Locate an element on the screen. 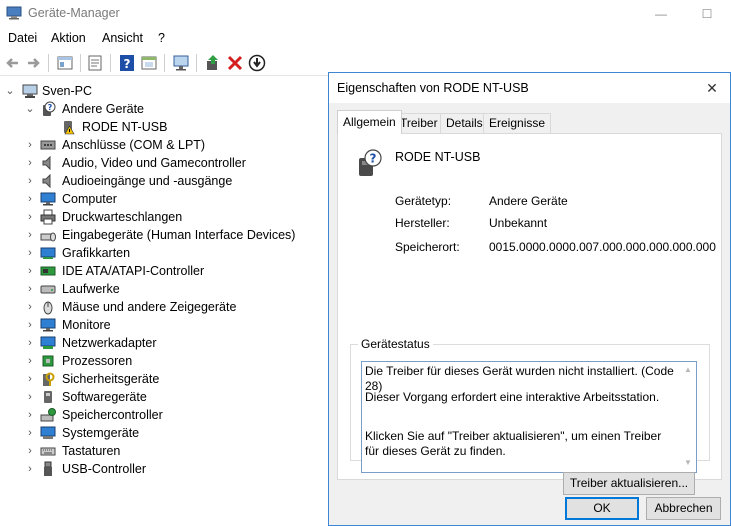  tree-category-label: Computer is located at coordinates (89, 199).